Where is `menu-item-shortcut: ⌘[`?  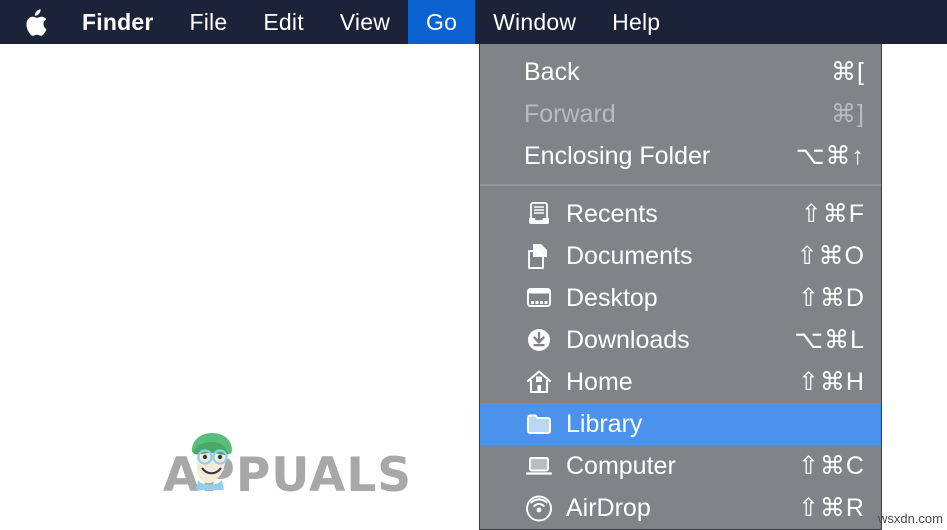 menu-item-shortcut: ⌘[ is located at coordinates (848, 72).